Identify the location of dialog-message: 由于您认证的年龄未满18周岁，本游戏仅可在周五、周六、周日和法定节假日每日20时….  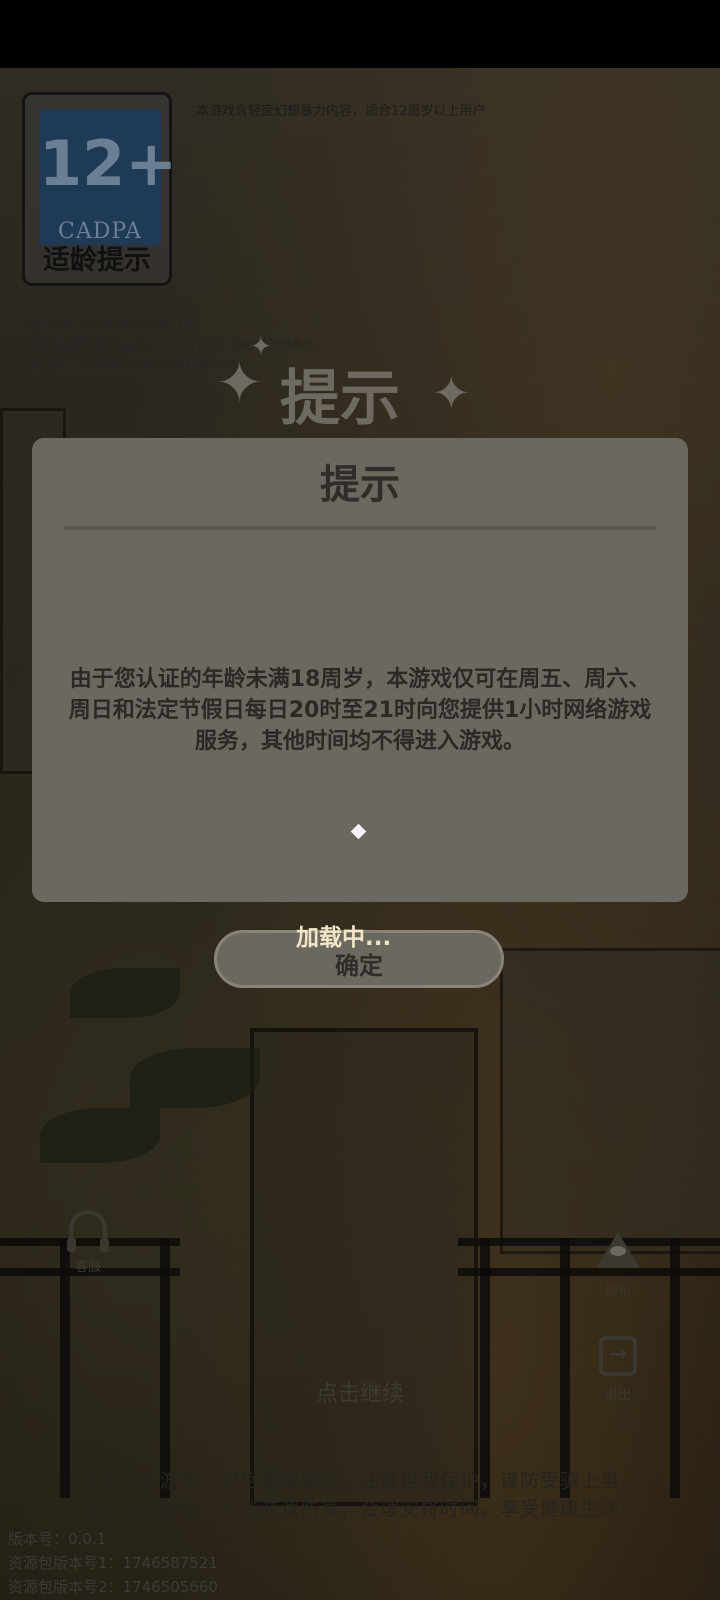
(360, 710).